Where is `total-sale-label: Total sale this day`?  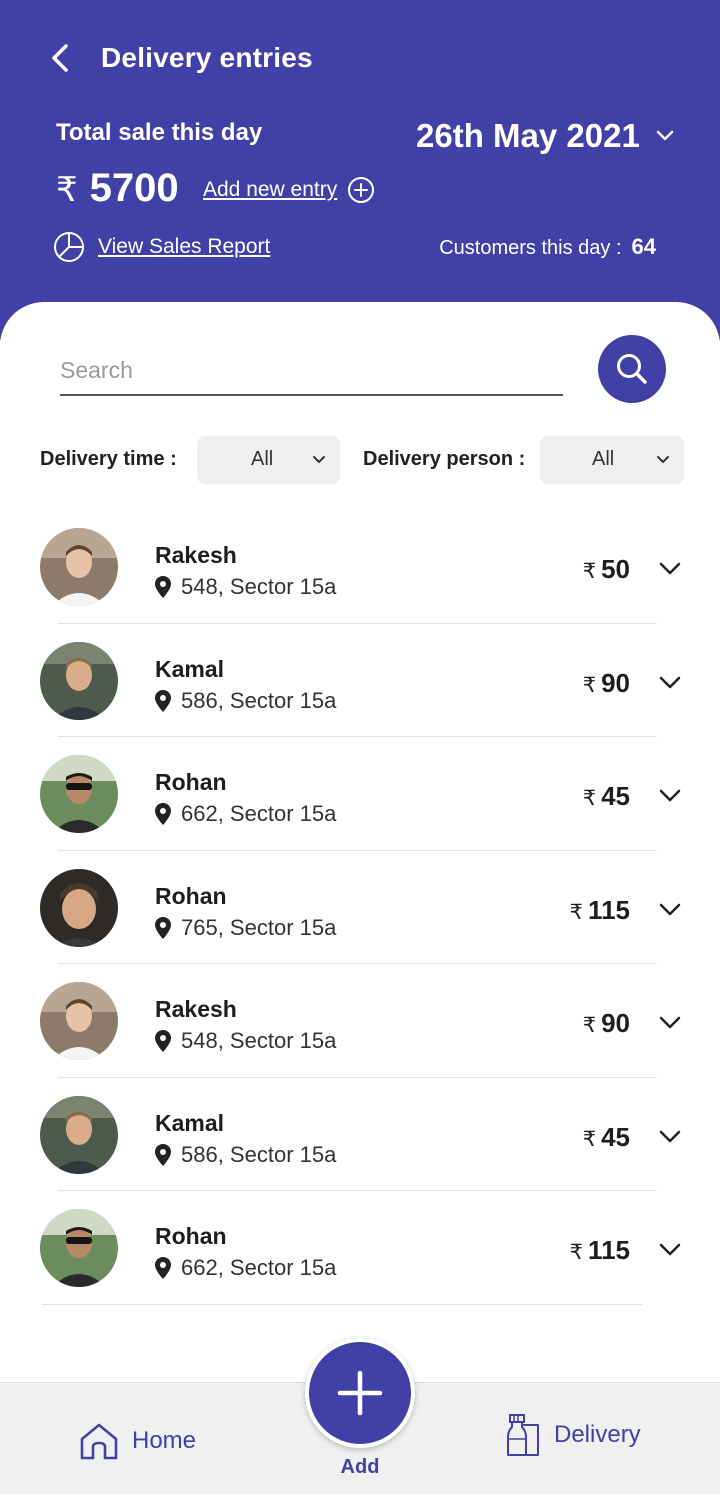 total-sale-label: Total sale this day is located at coordinates (159, 132).